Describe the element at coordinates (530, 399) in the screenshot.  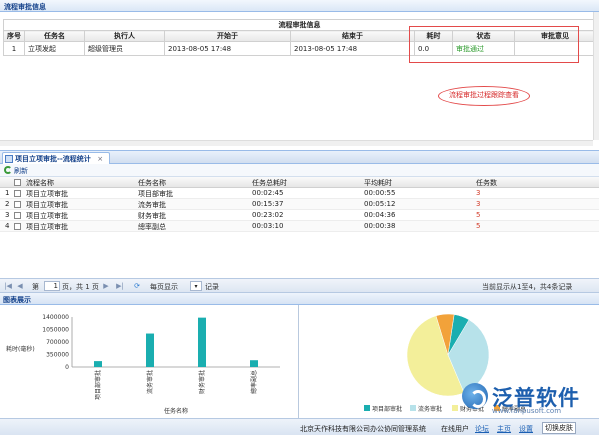
I see `brand-logo: 泛普软件 www.fanpusoft.com` at that location.